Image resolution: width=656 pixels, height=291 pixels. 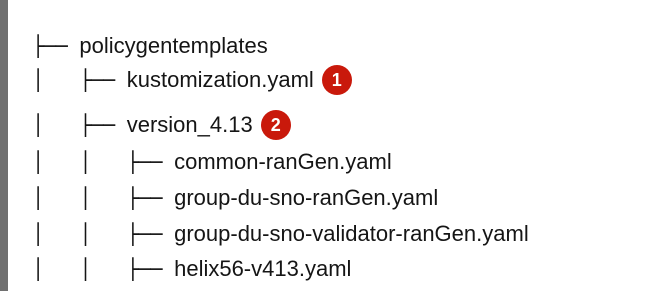 I want to click on file-name: helix56-v413.yaml, so click(x=263, y=268).